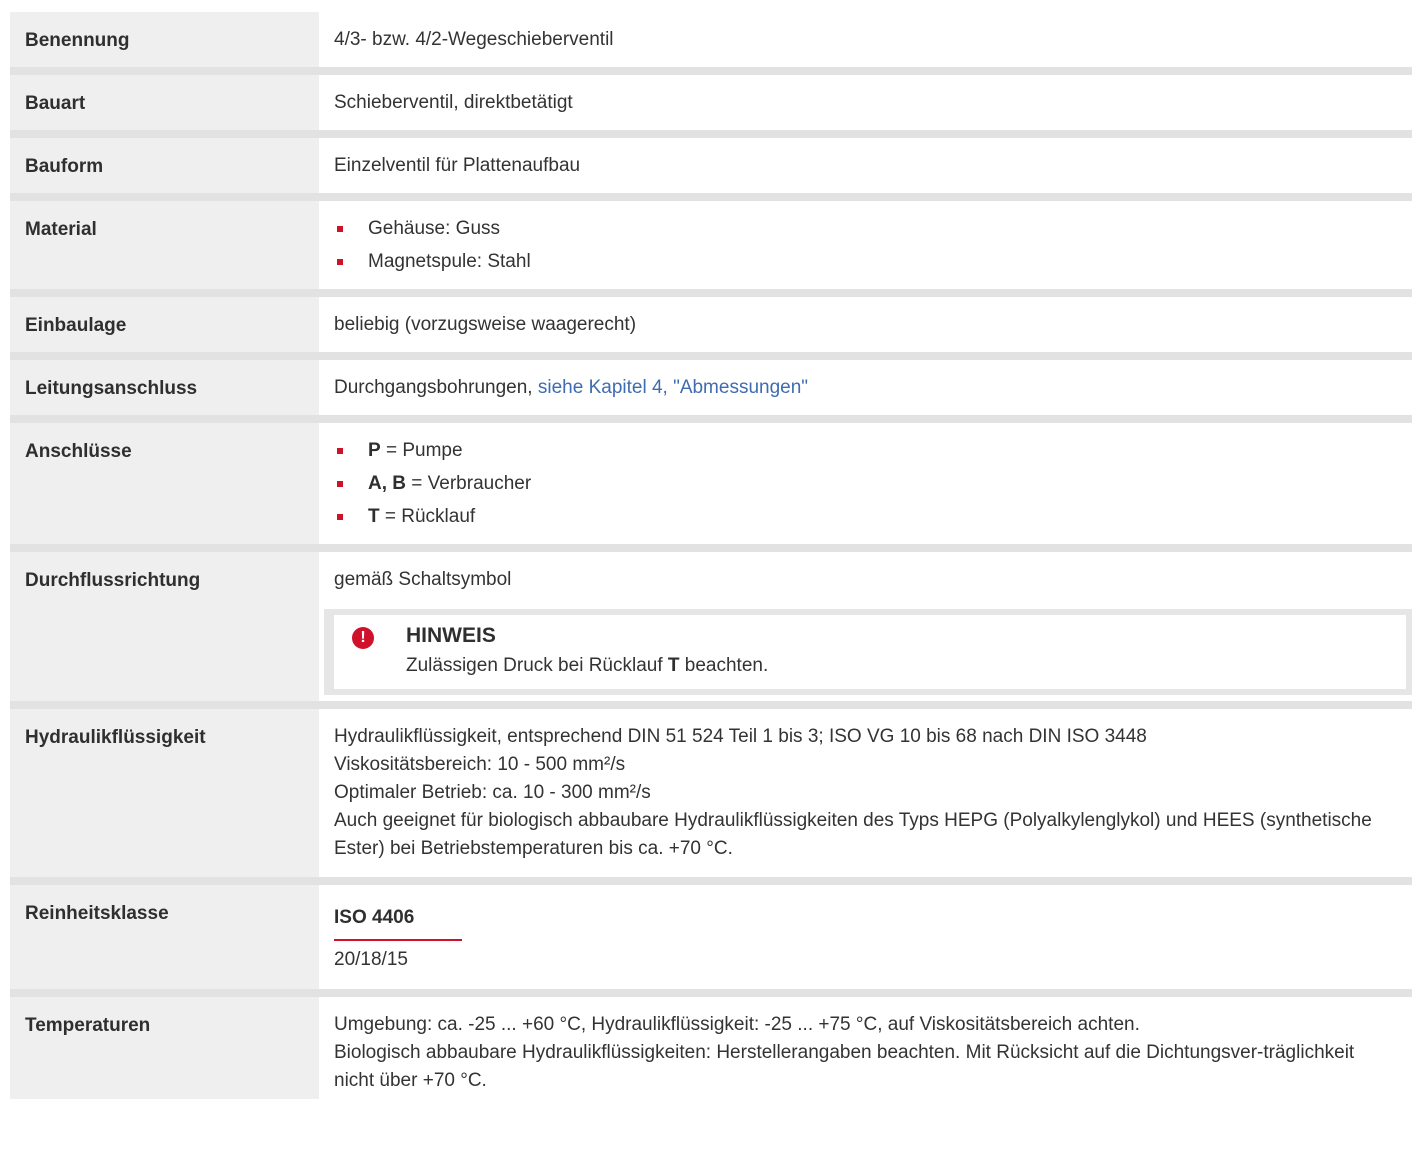 This screenshot has height=1154, width=1412. Describe the element at coordinates (164, 245) in the screenshot. I see `label-material: Material` at that location.